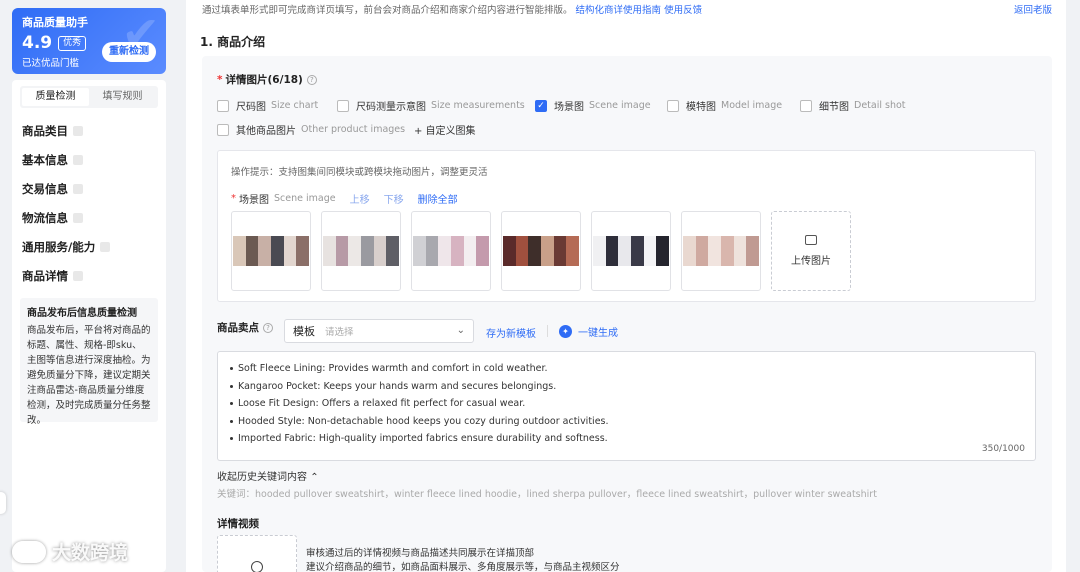  I want to click on generate-label: 一键生成, so click(598, 333).